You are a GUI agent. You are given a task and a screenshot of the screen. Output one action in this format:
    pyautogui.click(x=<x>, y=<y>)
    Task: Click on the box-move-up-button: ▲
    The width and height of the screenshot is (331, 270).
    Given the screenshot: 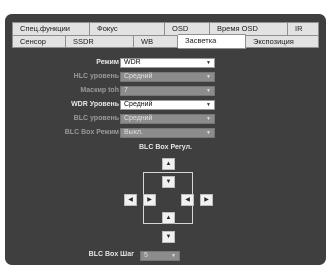 What is the action you would take?
    pyautogui.click(x=168, y=164)
    